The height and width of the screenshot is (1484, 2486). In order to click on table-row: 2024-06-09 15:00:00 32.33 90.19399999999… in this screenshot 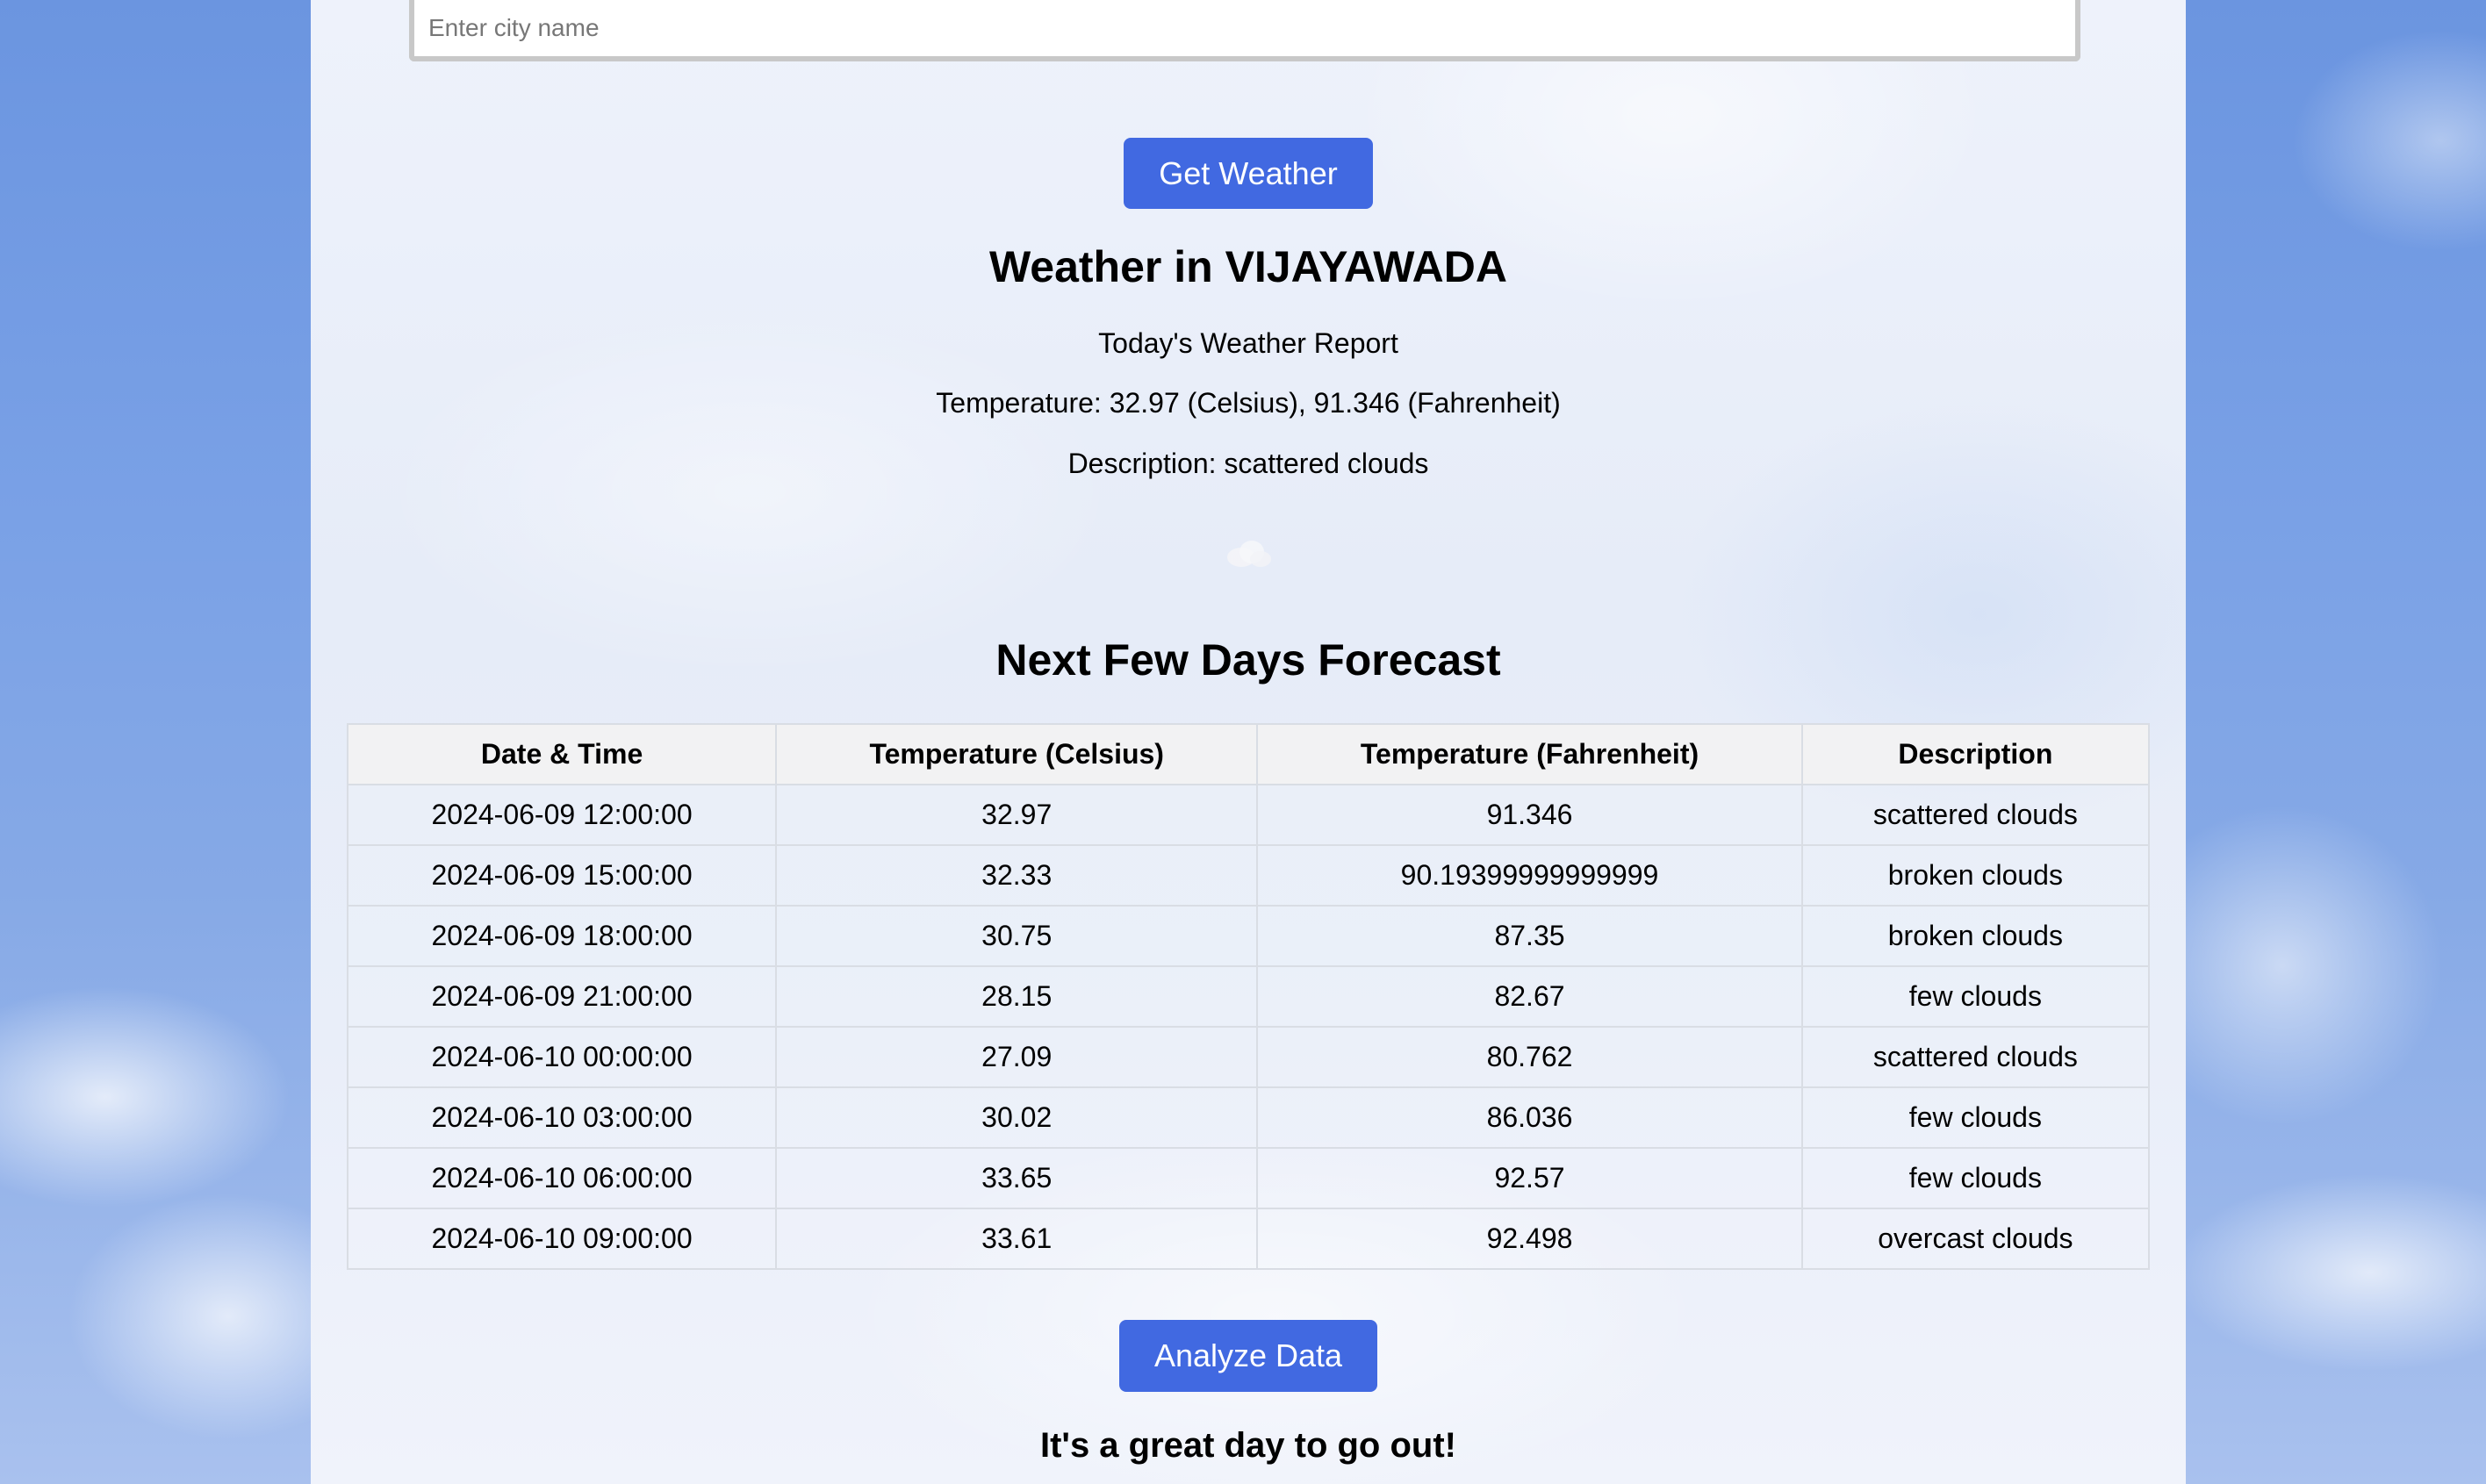, I will do `click(1248, 875)`.